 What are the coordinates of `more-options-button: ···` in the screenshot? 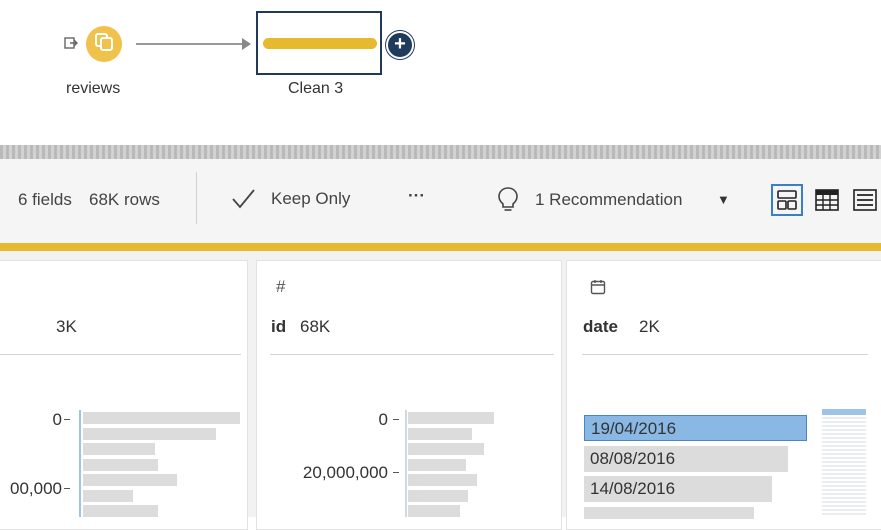 It's located at (416, 196).